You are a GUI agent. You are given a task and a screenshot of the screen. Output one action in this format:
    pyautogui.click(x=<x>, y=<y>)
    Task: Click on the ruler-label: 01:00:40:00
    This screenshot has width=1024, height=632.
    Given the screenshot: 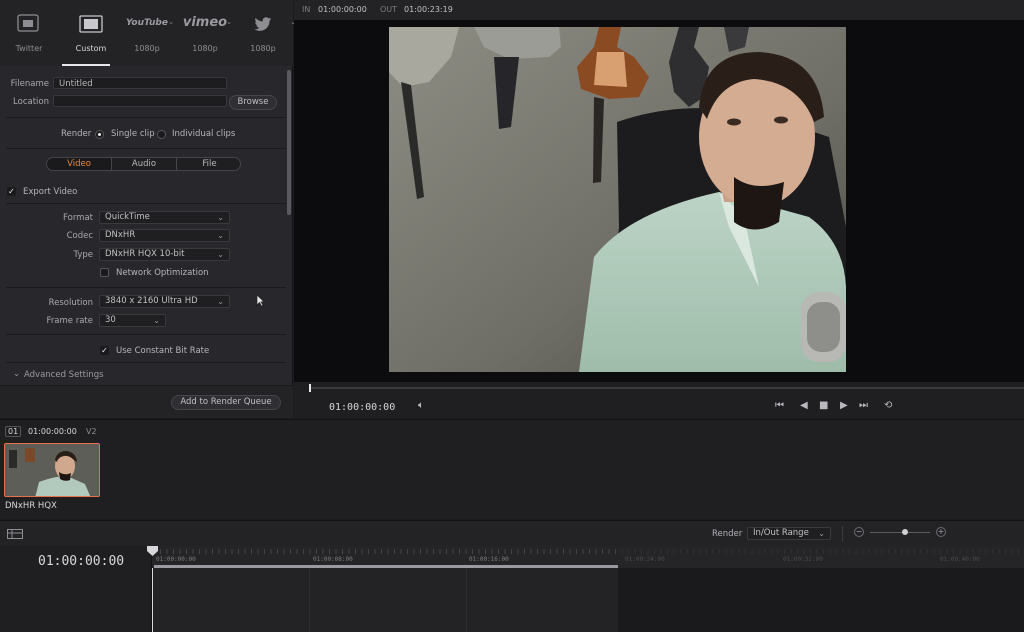 What is the action you would take?
    pyautogui.click(x=960, y=559)
    